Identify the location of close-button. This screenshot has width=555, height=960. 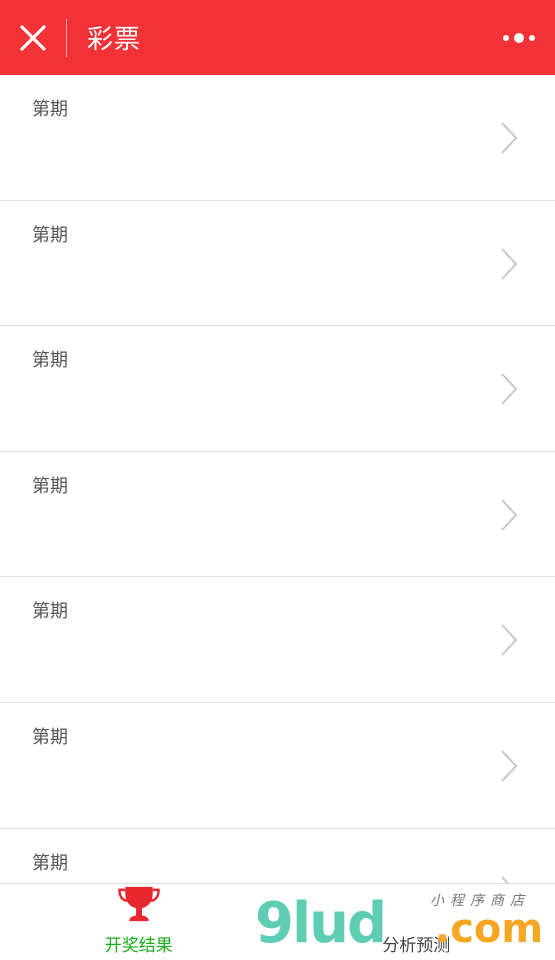
(33, 37).